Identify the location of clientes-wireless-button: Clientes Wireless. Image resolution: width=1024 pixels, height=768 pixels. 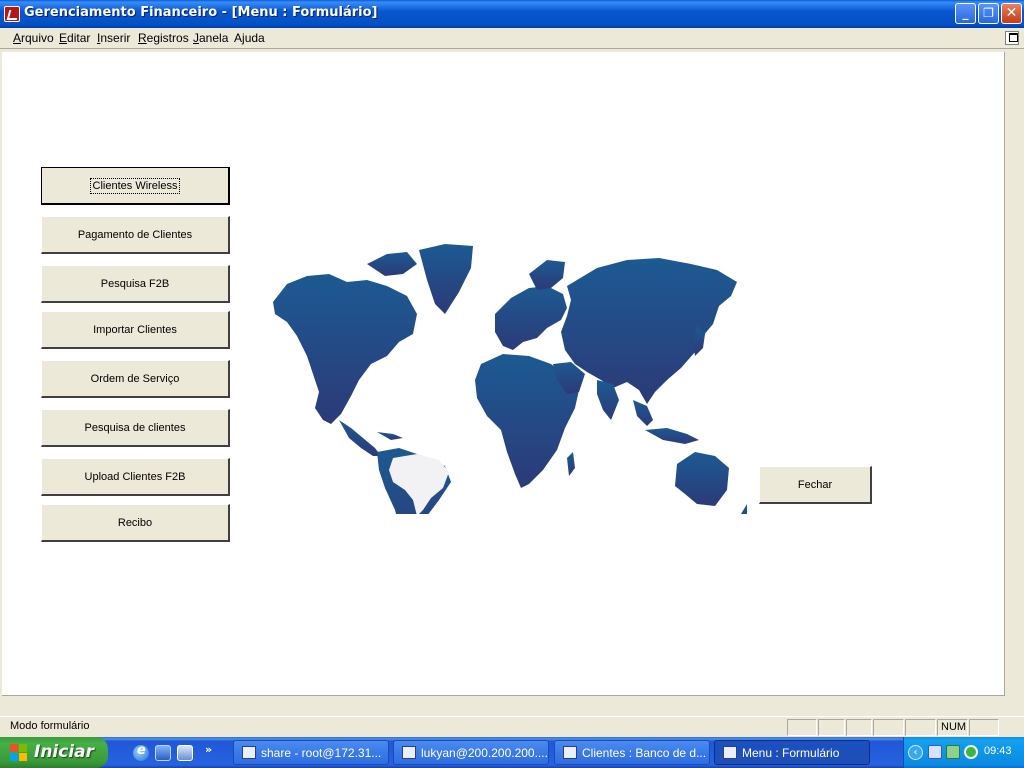
(135, 186).